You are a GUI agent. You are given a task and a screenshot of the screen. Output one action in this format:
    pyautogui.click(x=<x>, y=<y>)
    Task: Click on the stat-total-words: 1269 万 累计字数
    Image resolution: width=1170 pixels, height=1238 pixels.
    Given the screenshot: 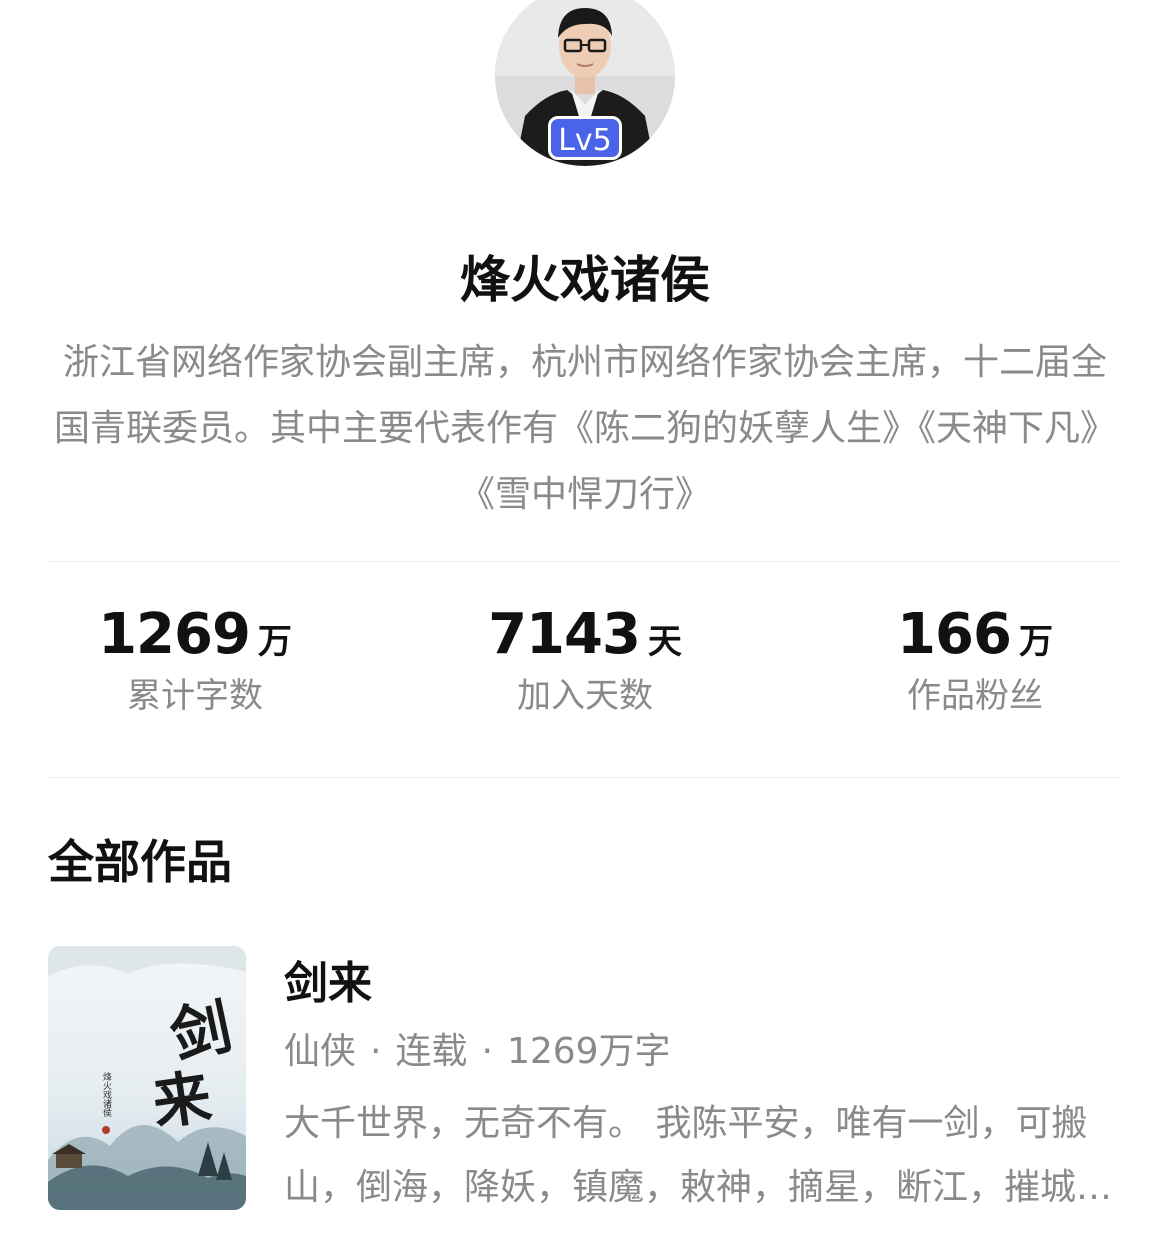 What is the action you would take?
    pyautogui.click(x=195, y=660)
    